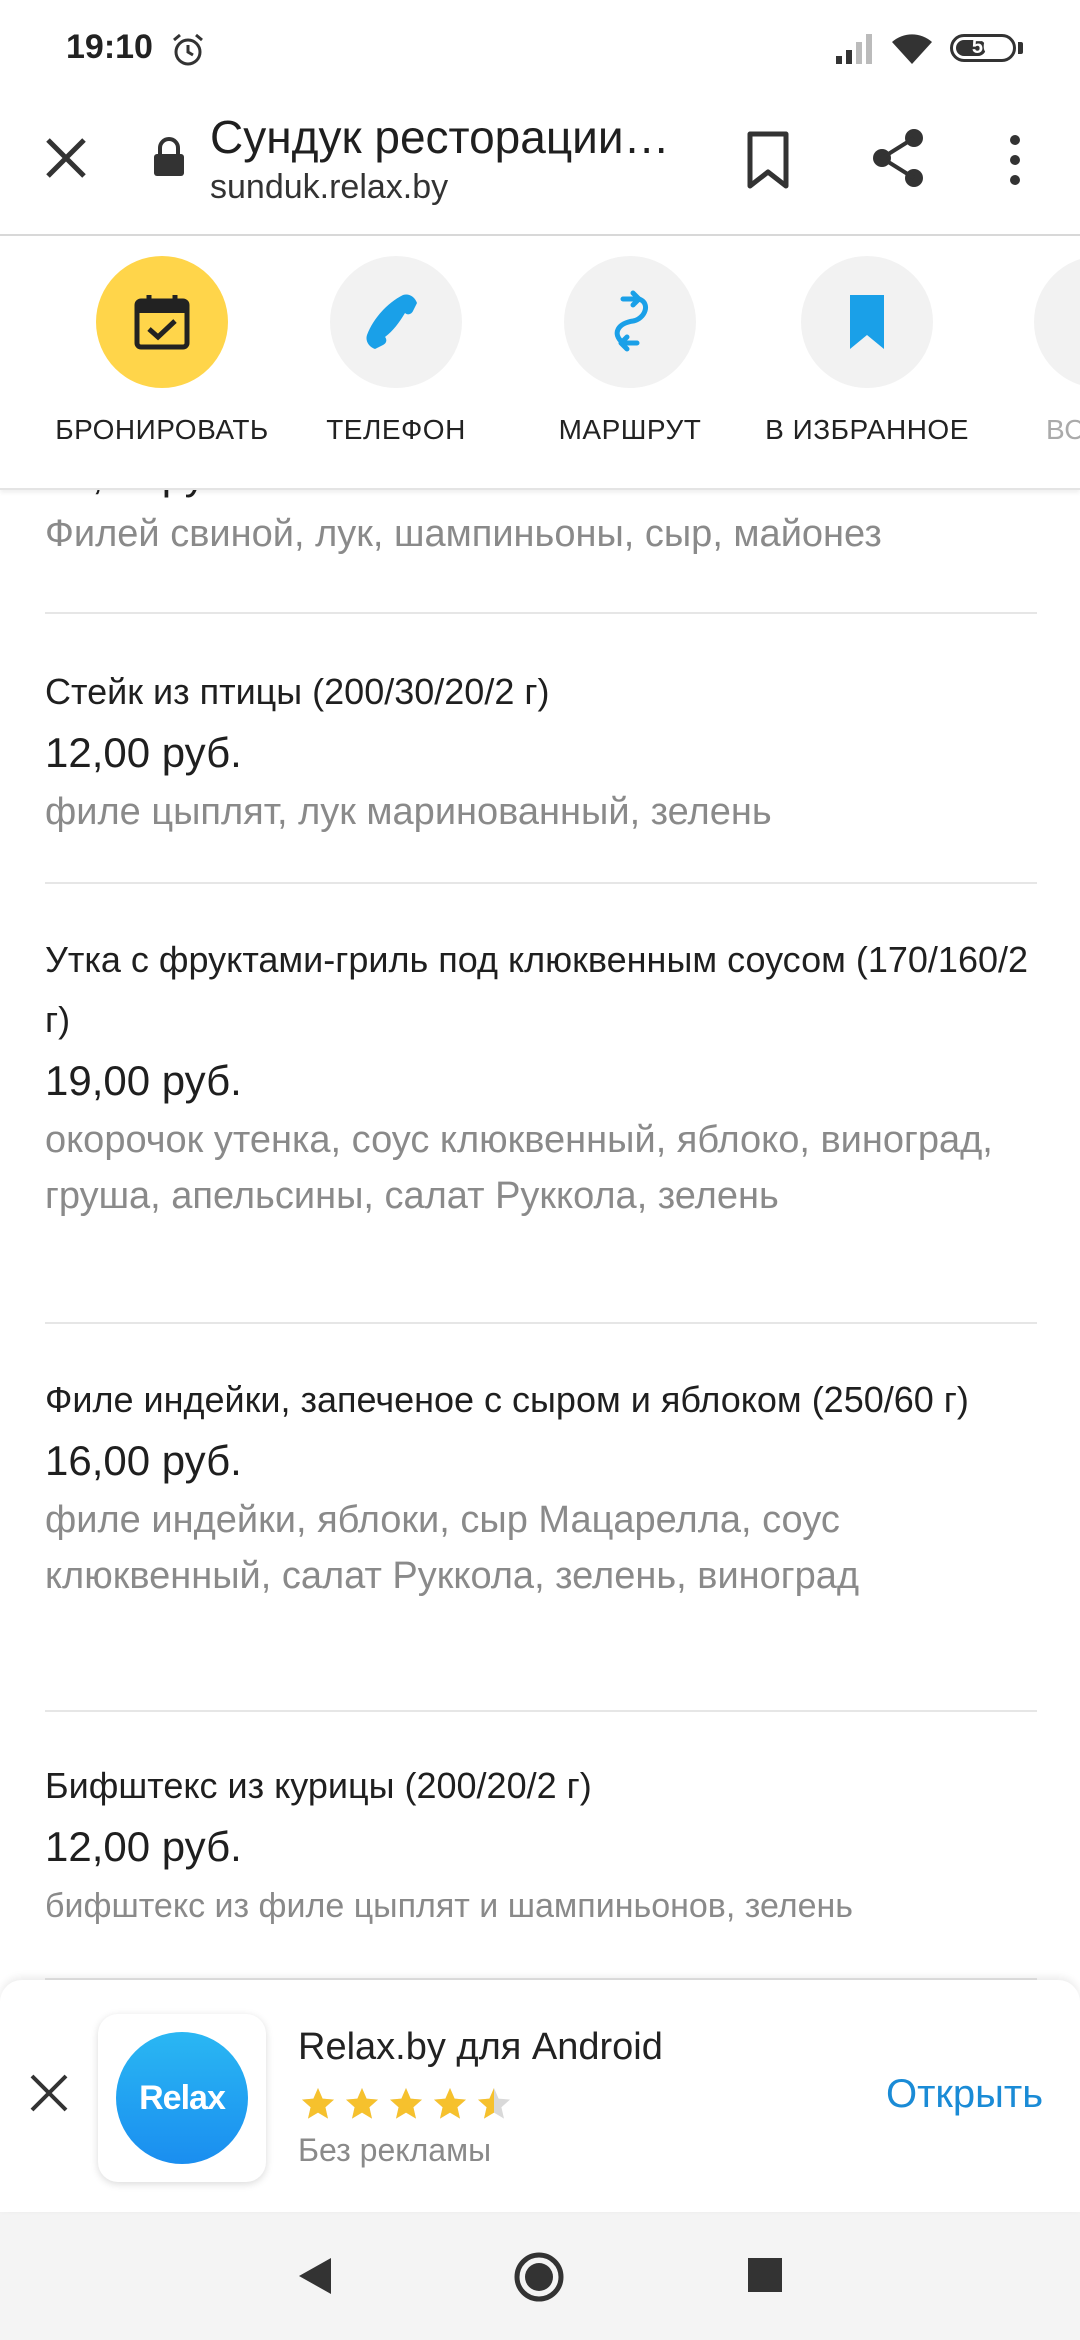 The height and width of the screenshot is (2340, 1080). Describe the element at coordinates (1063, 429) in the screenshot. I see `action-more-label: ВС` at that location.